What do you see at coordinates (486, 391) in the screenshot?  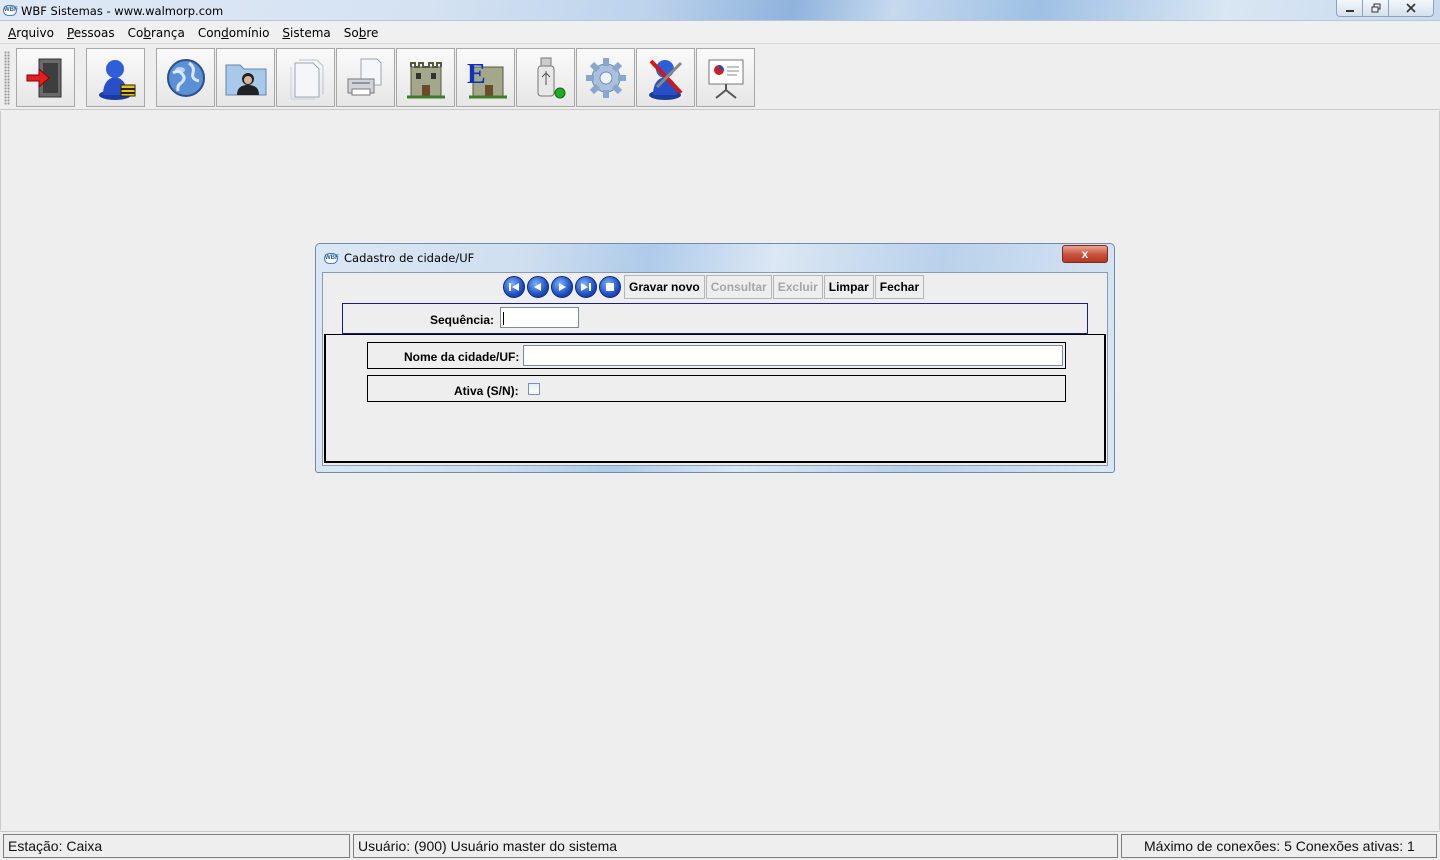 I see `active-label: Ativa (S/N):` at bounding box center [486, 391].